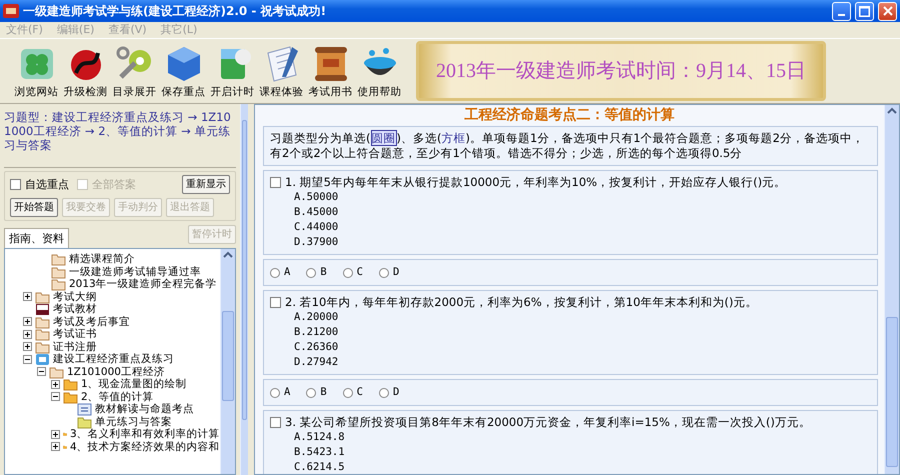 This screenshot has height=475, width=900. I want to click on toolbar-button: 保存重点, so click(183, 71).